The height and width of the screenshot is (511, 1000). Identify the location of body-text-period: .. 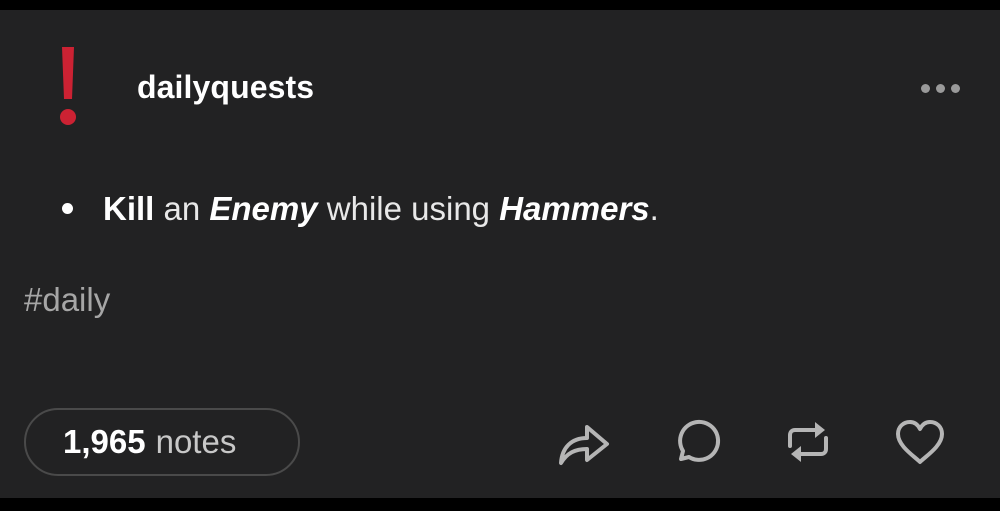
(654, 208).